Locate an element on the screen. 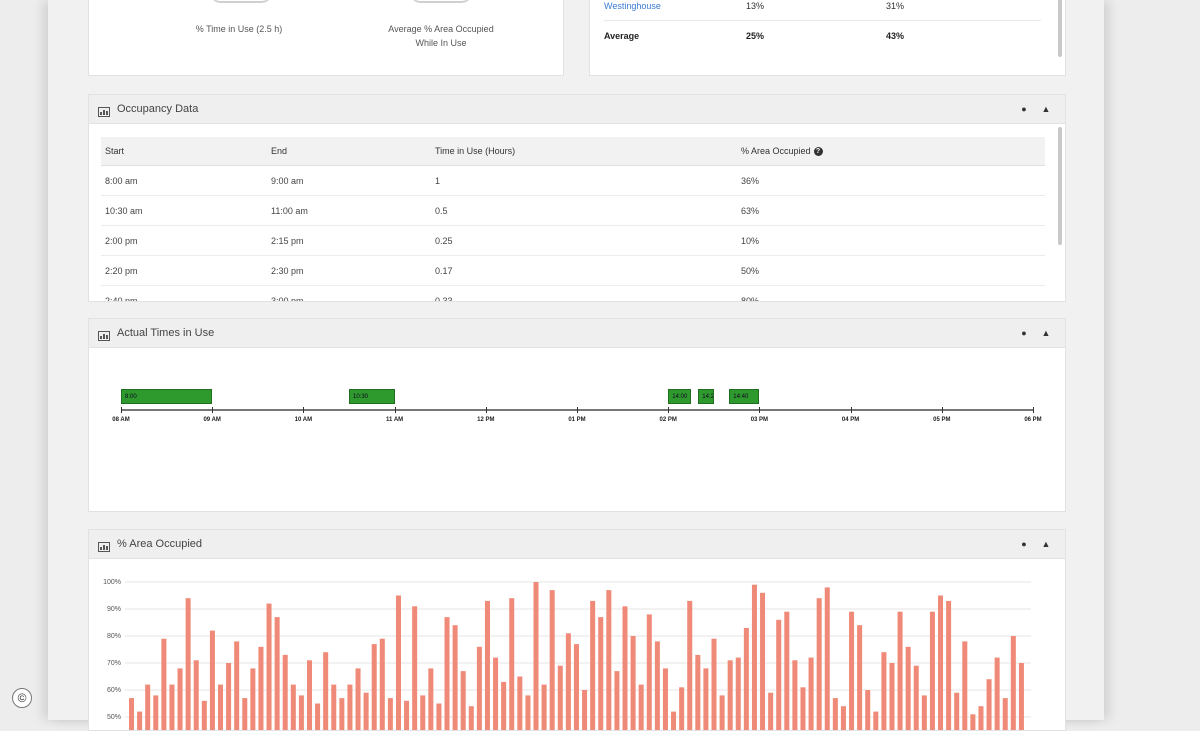 Image resolution: width=1200 pixels, height=731 pixels. occupancy-scrollbar is located at coordinates (1060, 186).